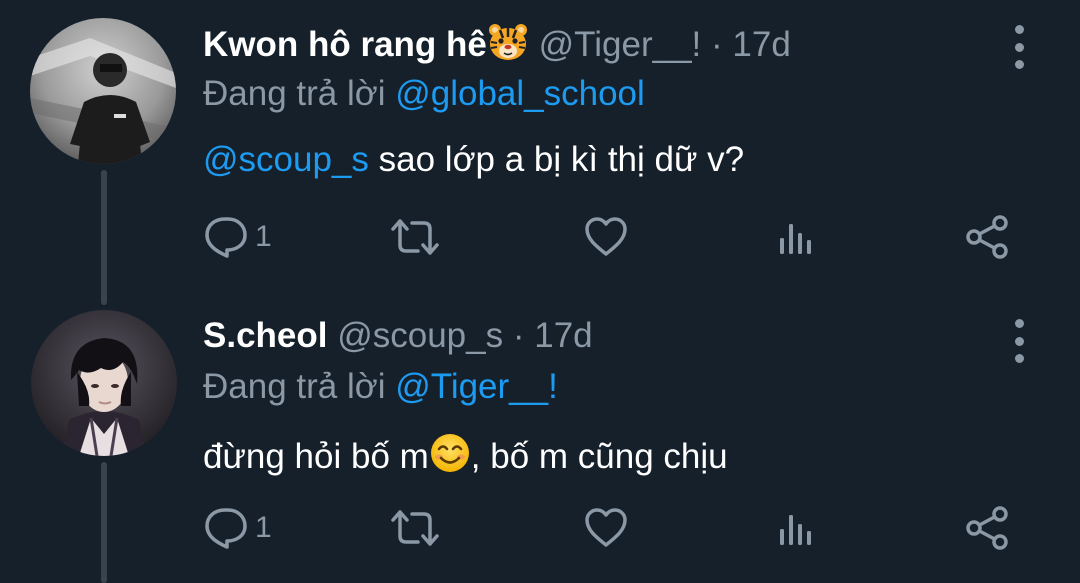  I want to click on display-name: Kwon hô rang hê, so click(345, 44).